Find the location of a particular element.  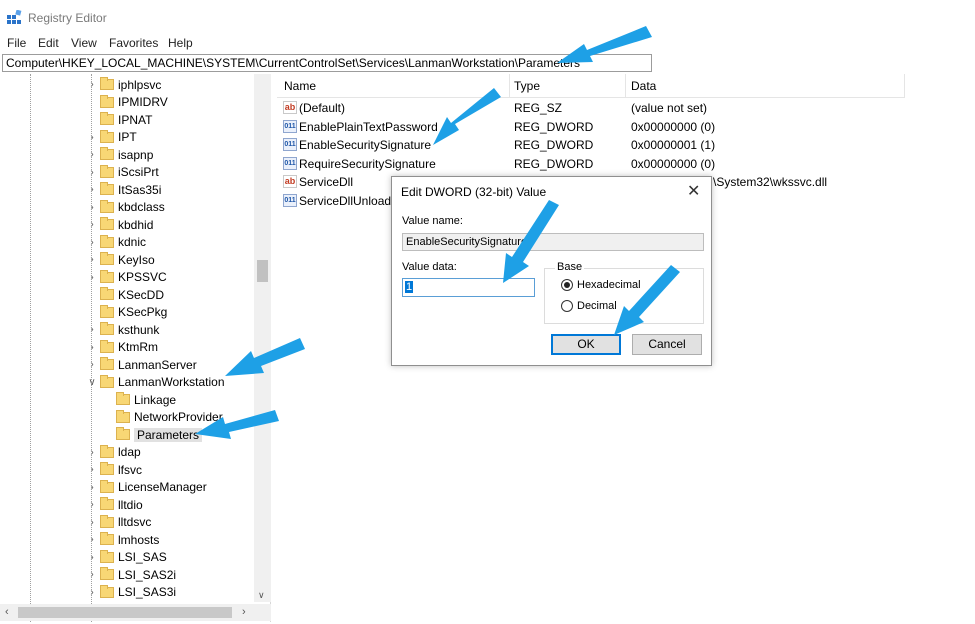

tree-item: › kbdhid is located at coordinates (119, 224).